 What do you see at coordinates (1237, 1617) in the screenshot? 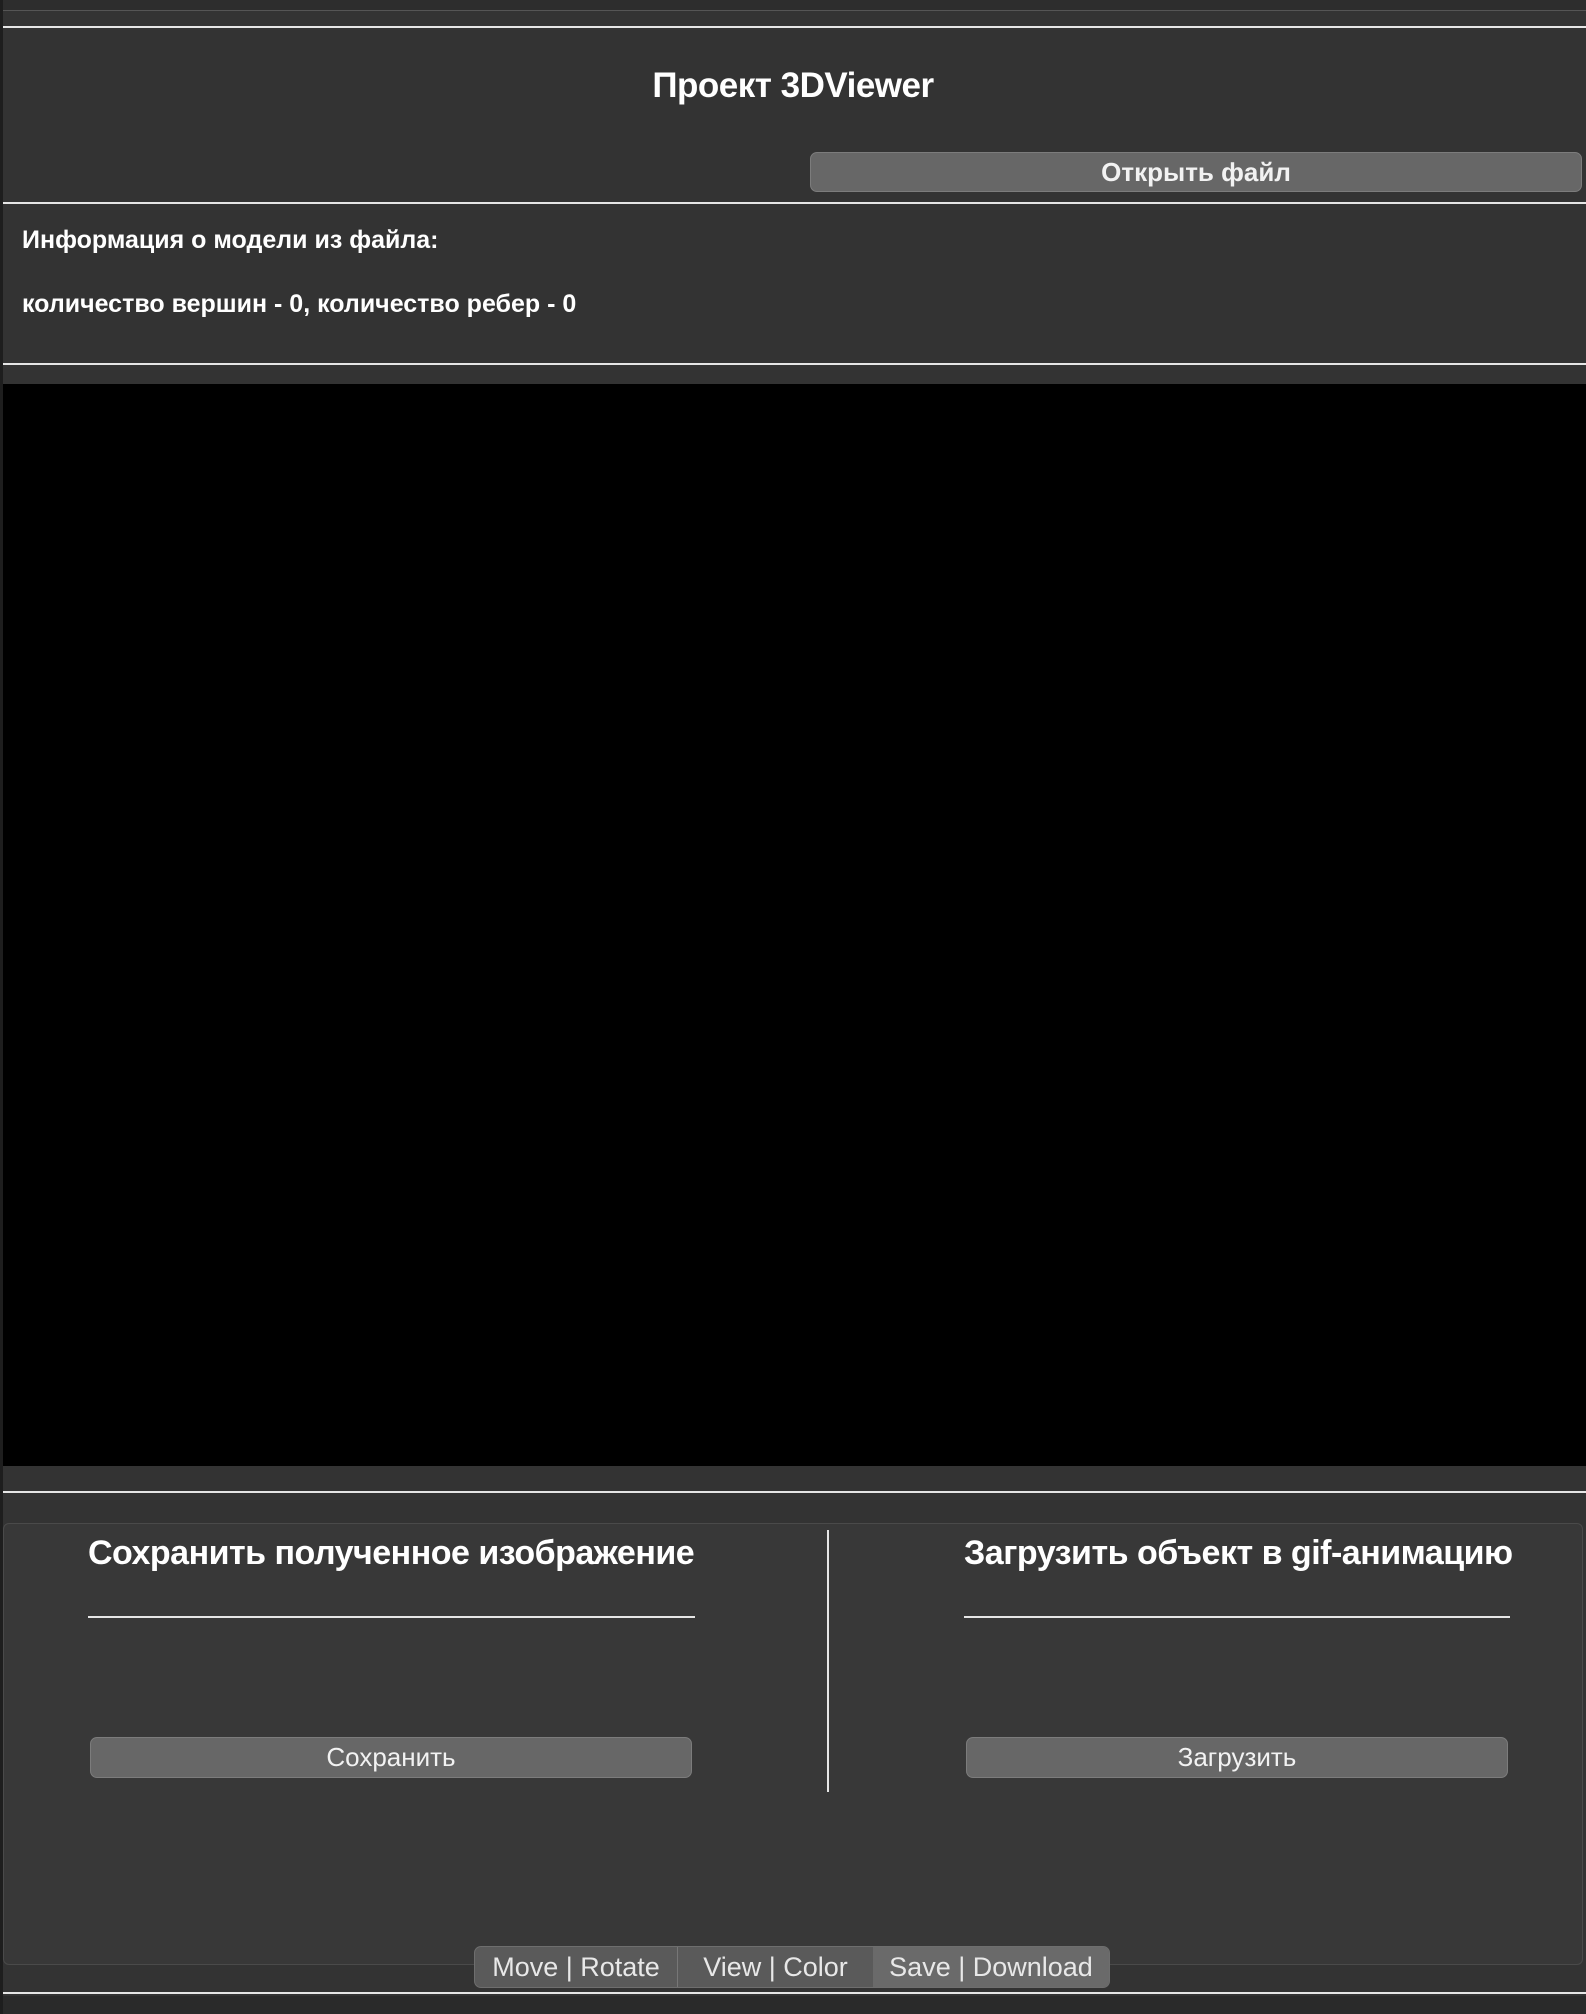
I see `gif-underline` at bounding box center [1237, 1617].